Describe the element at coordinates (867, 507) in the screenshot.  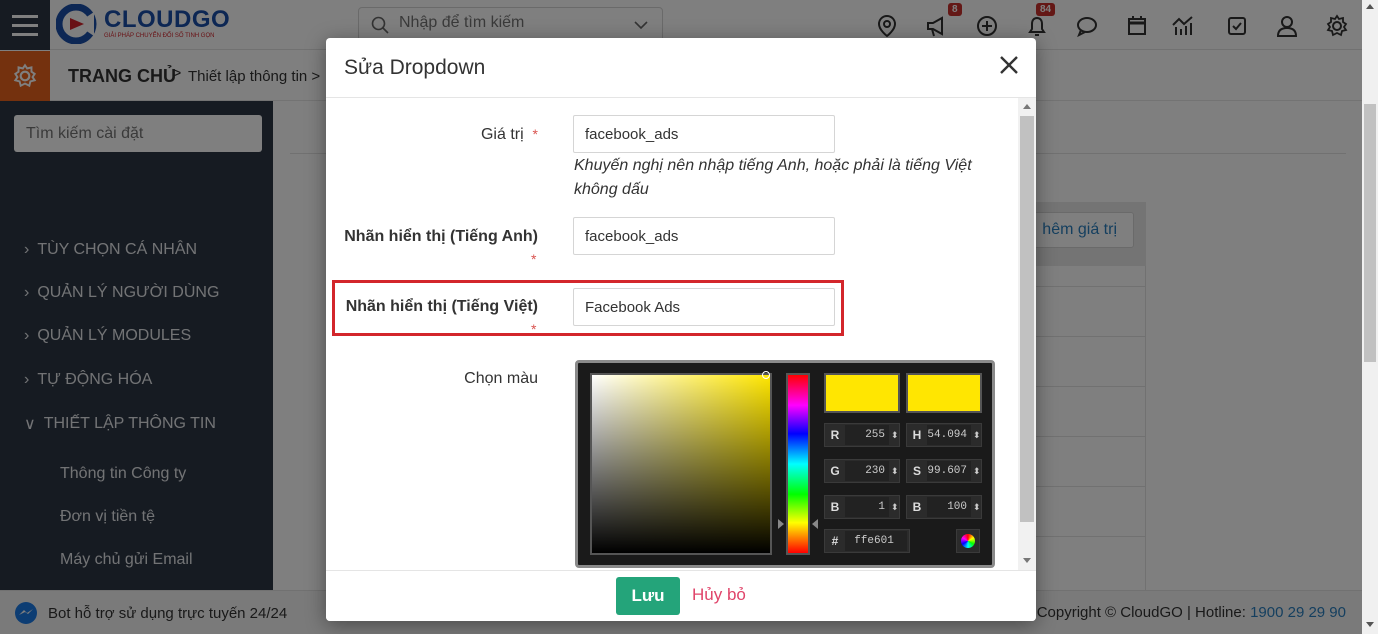
I see `blue-value: 1` at that location.